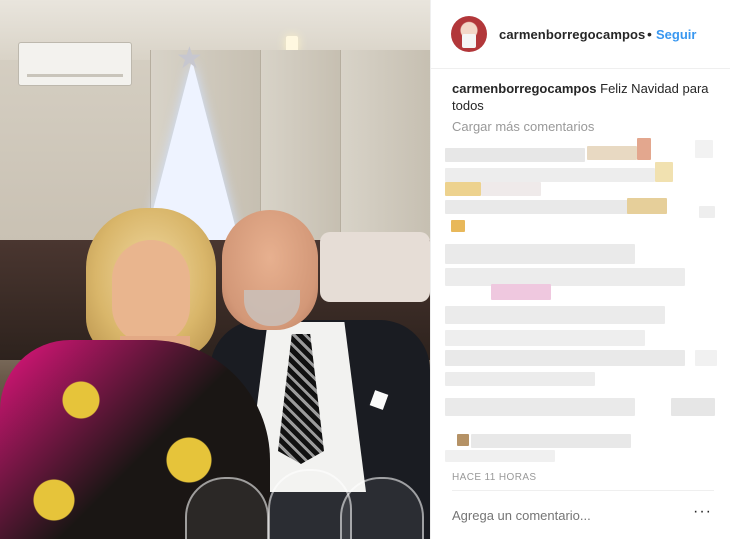 This screenshot has width=730, height=539. What do you see at coordinates (583, 490) in the screenshot?
I see `comment-divider` at bounding box center [583, 490].